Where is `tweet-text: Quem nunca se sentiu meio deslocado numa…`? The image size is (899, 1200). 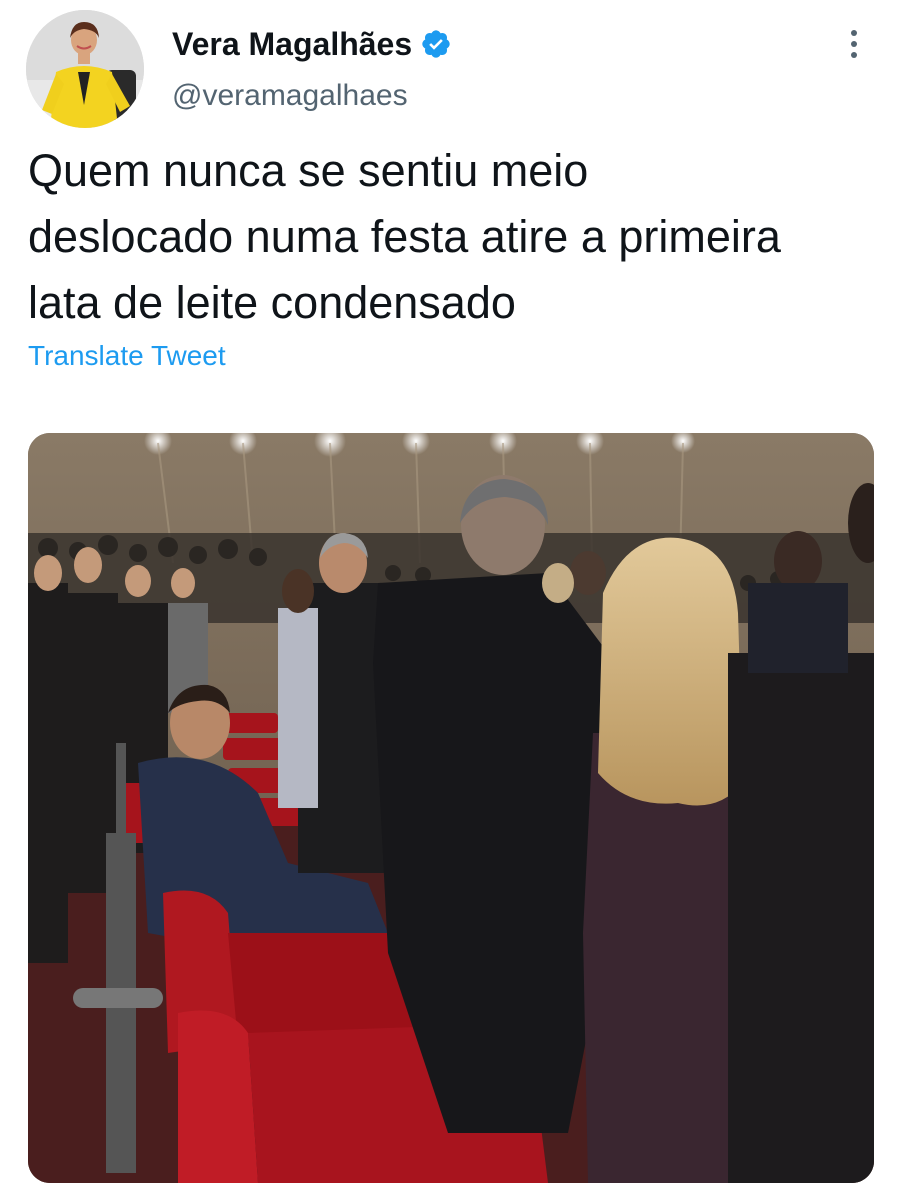
tweet-text: Quem nunca se sentiu meio deslocado numa… is located at coordinates (404, 236).